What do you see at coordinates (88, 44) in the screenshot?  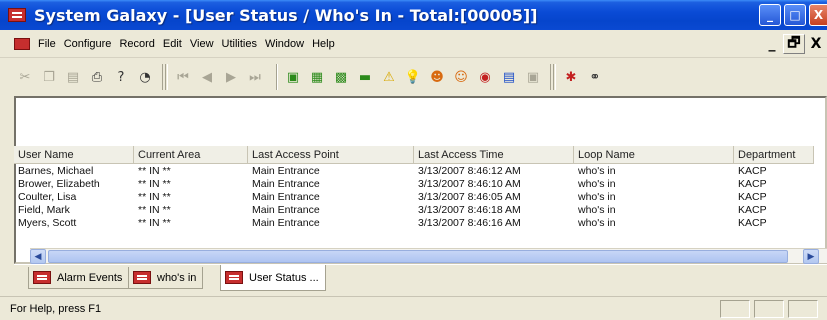 I see `menu-configure: Configure` at bounding box center [88, 44].